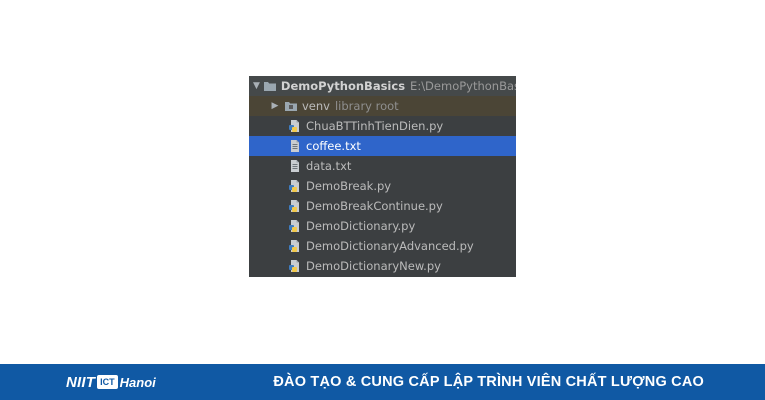  I want to click on venv-library-root-hint: library root, so click(366, 106).